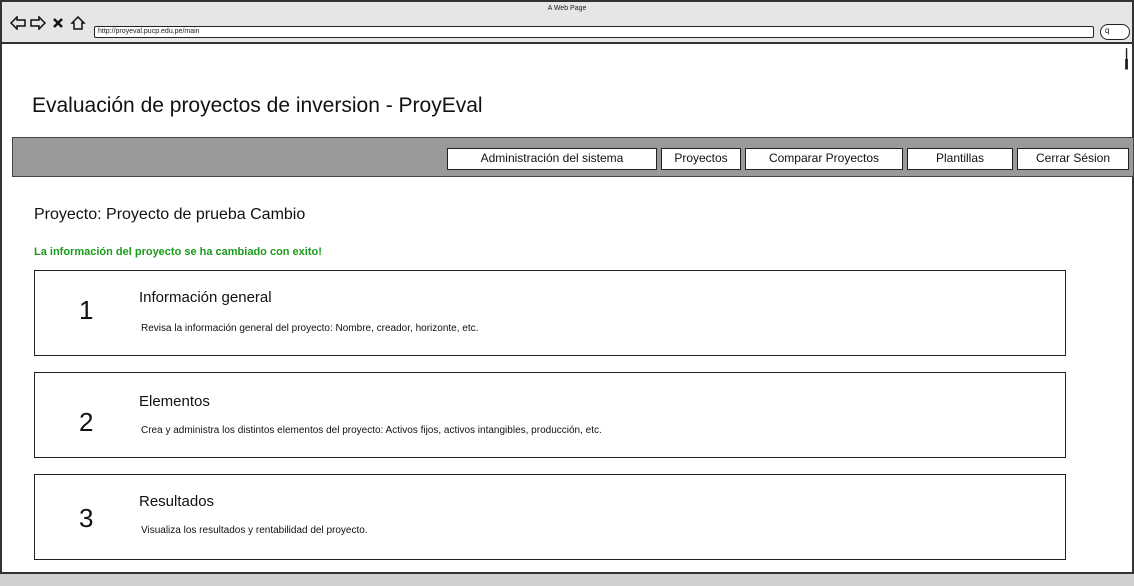 This screenshot has height=586, width=1134. I want to click on forward-arrow-icon, so click(38, 23).